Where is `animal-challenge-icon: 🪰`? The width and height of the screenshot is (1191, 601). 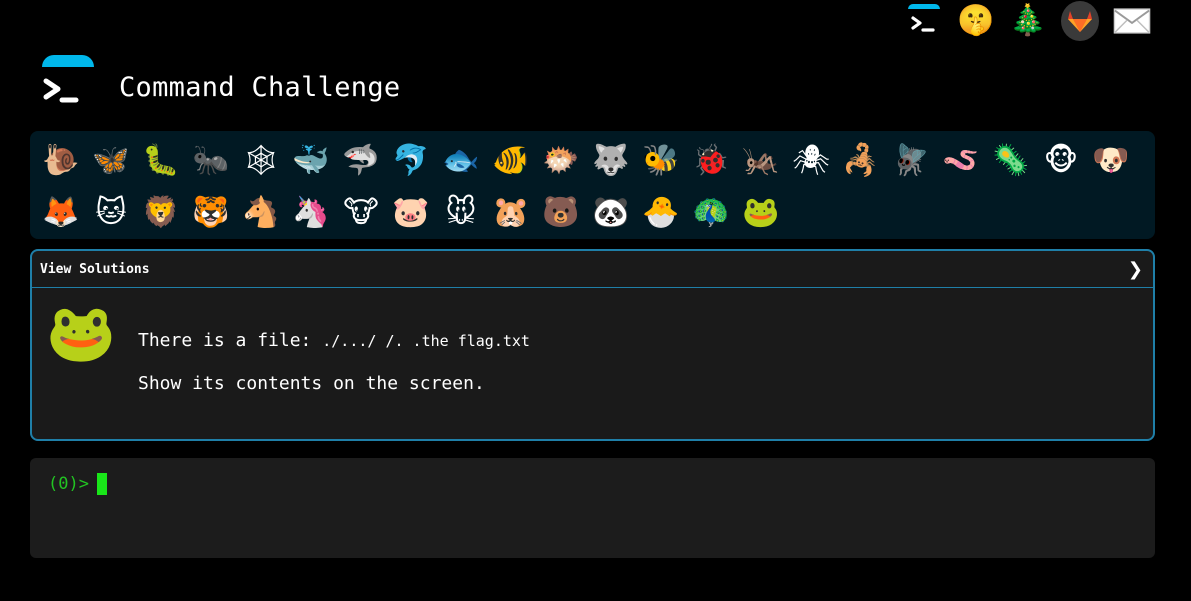
animal-challenge-icon: 🪰 is located at coordinates (911, 161).